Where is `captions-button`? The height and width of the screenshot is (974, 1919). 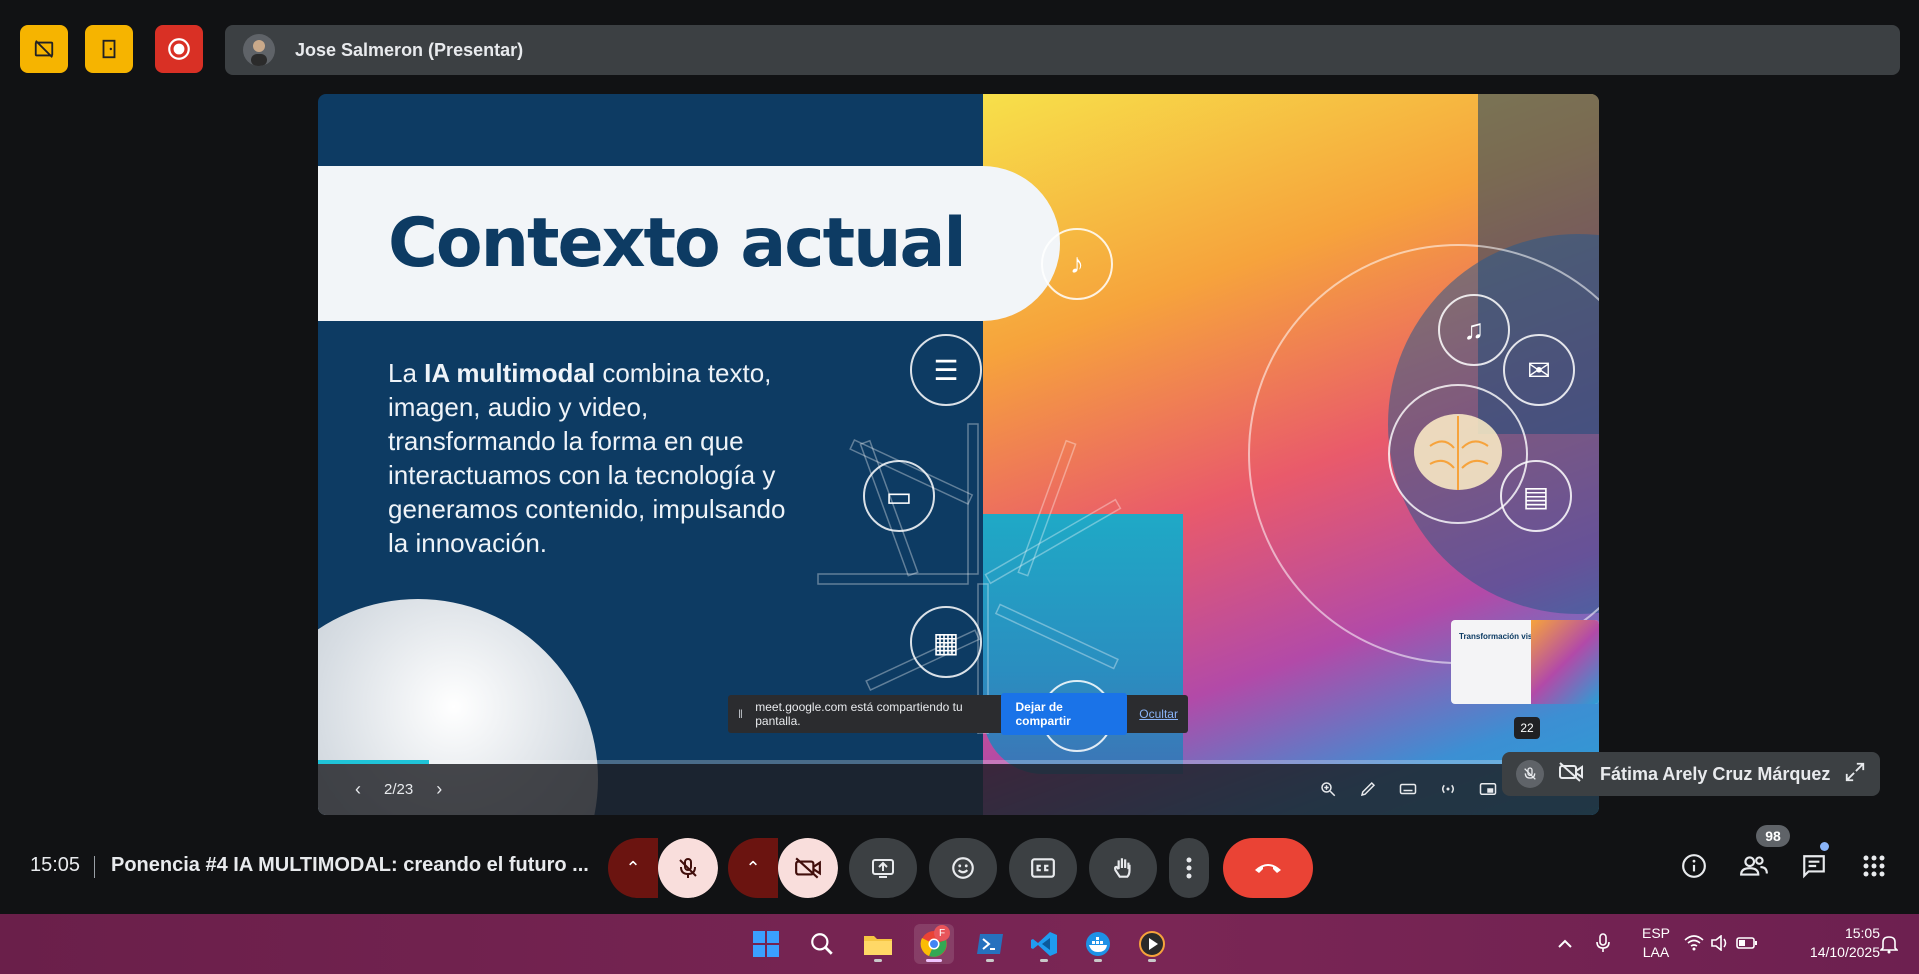 captions-button is located at coordinates (1043, 868).